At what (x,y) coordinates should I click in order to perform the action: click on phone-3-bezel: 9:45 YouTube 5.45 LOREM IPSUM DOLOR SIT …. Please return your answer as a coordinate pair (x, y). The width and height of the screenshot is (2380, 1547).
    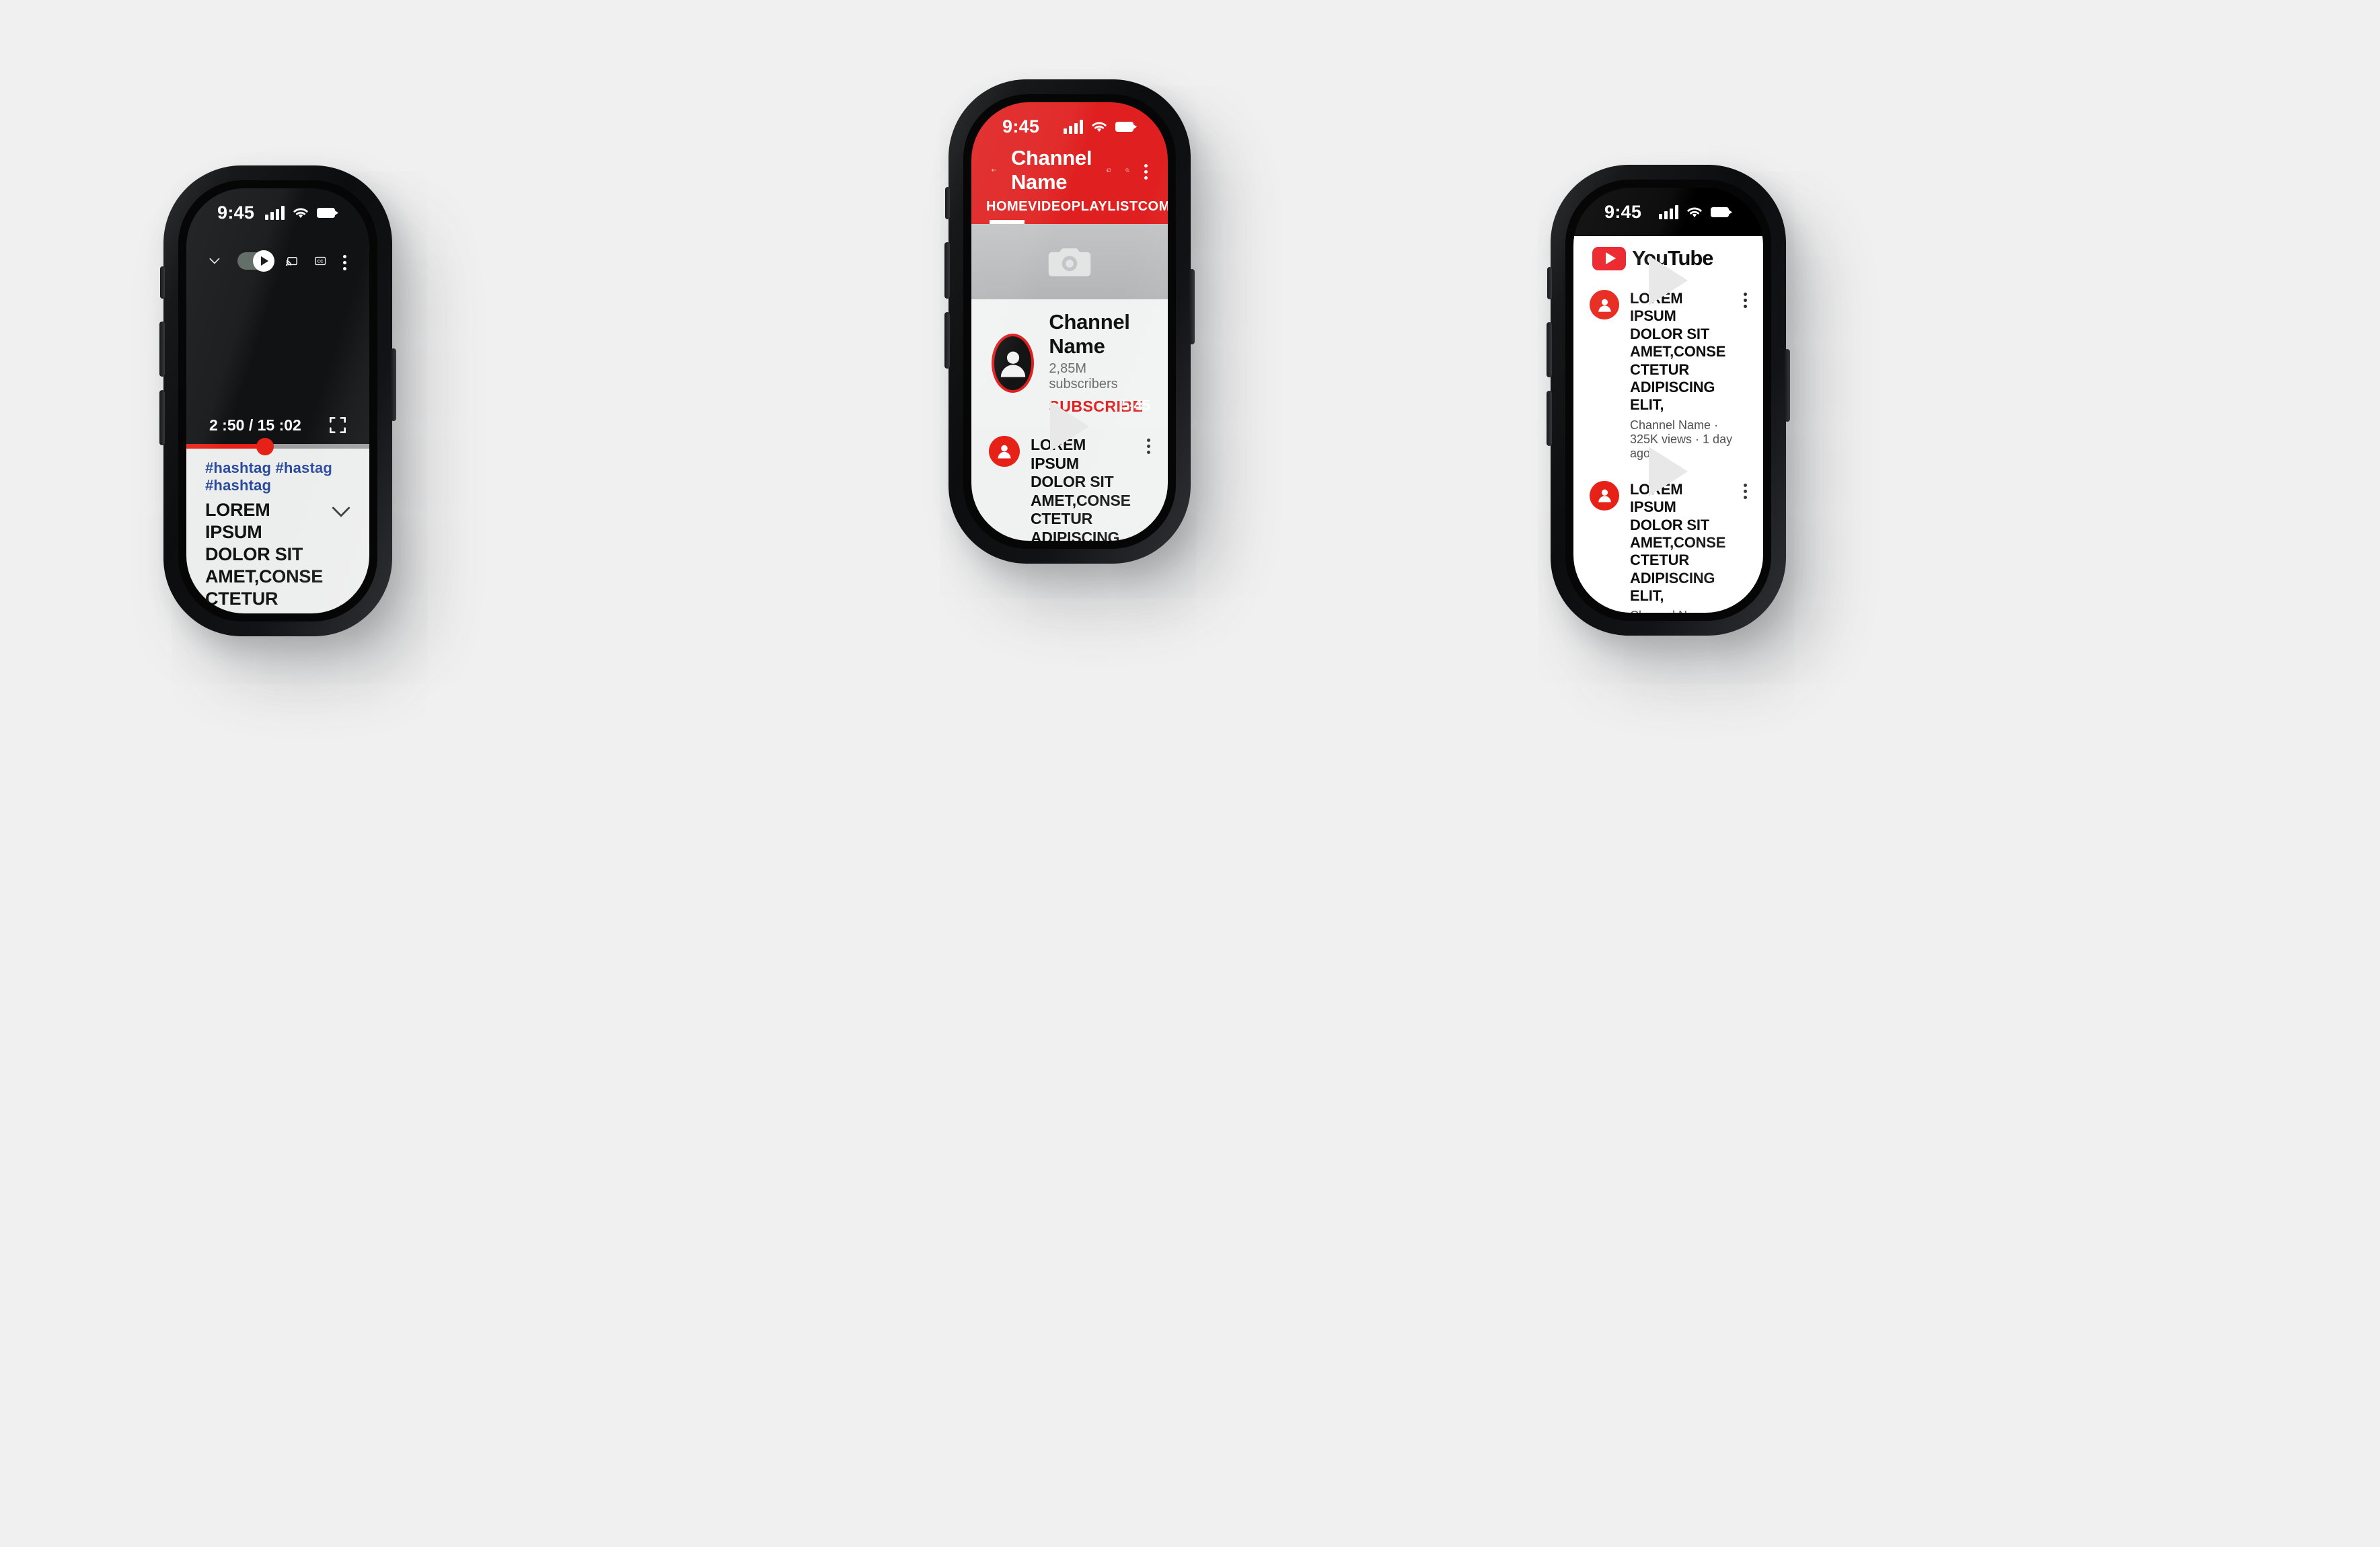
    Looking at the image, I should click on (1668, 401).